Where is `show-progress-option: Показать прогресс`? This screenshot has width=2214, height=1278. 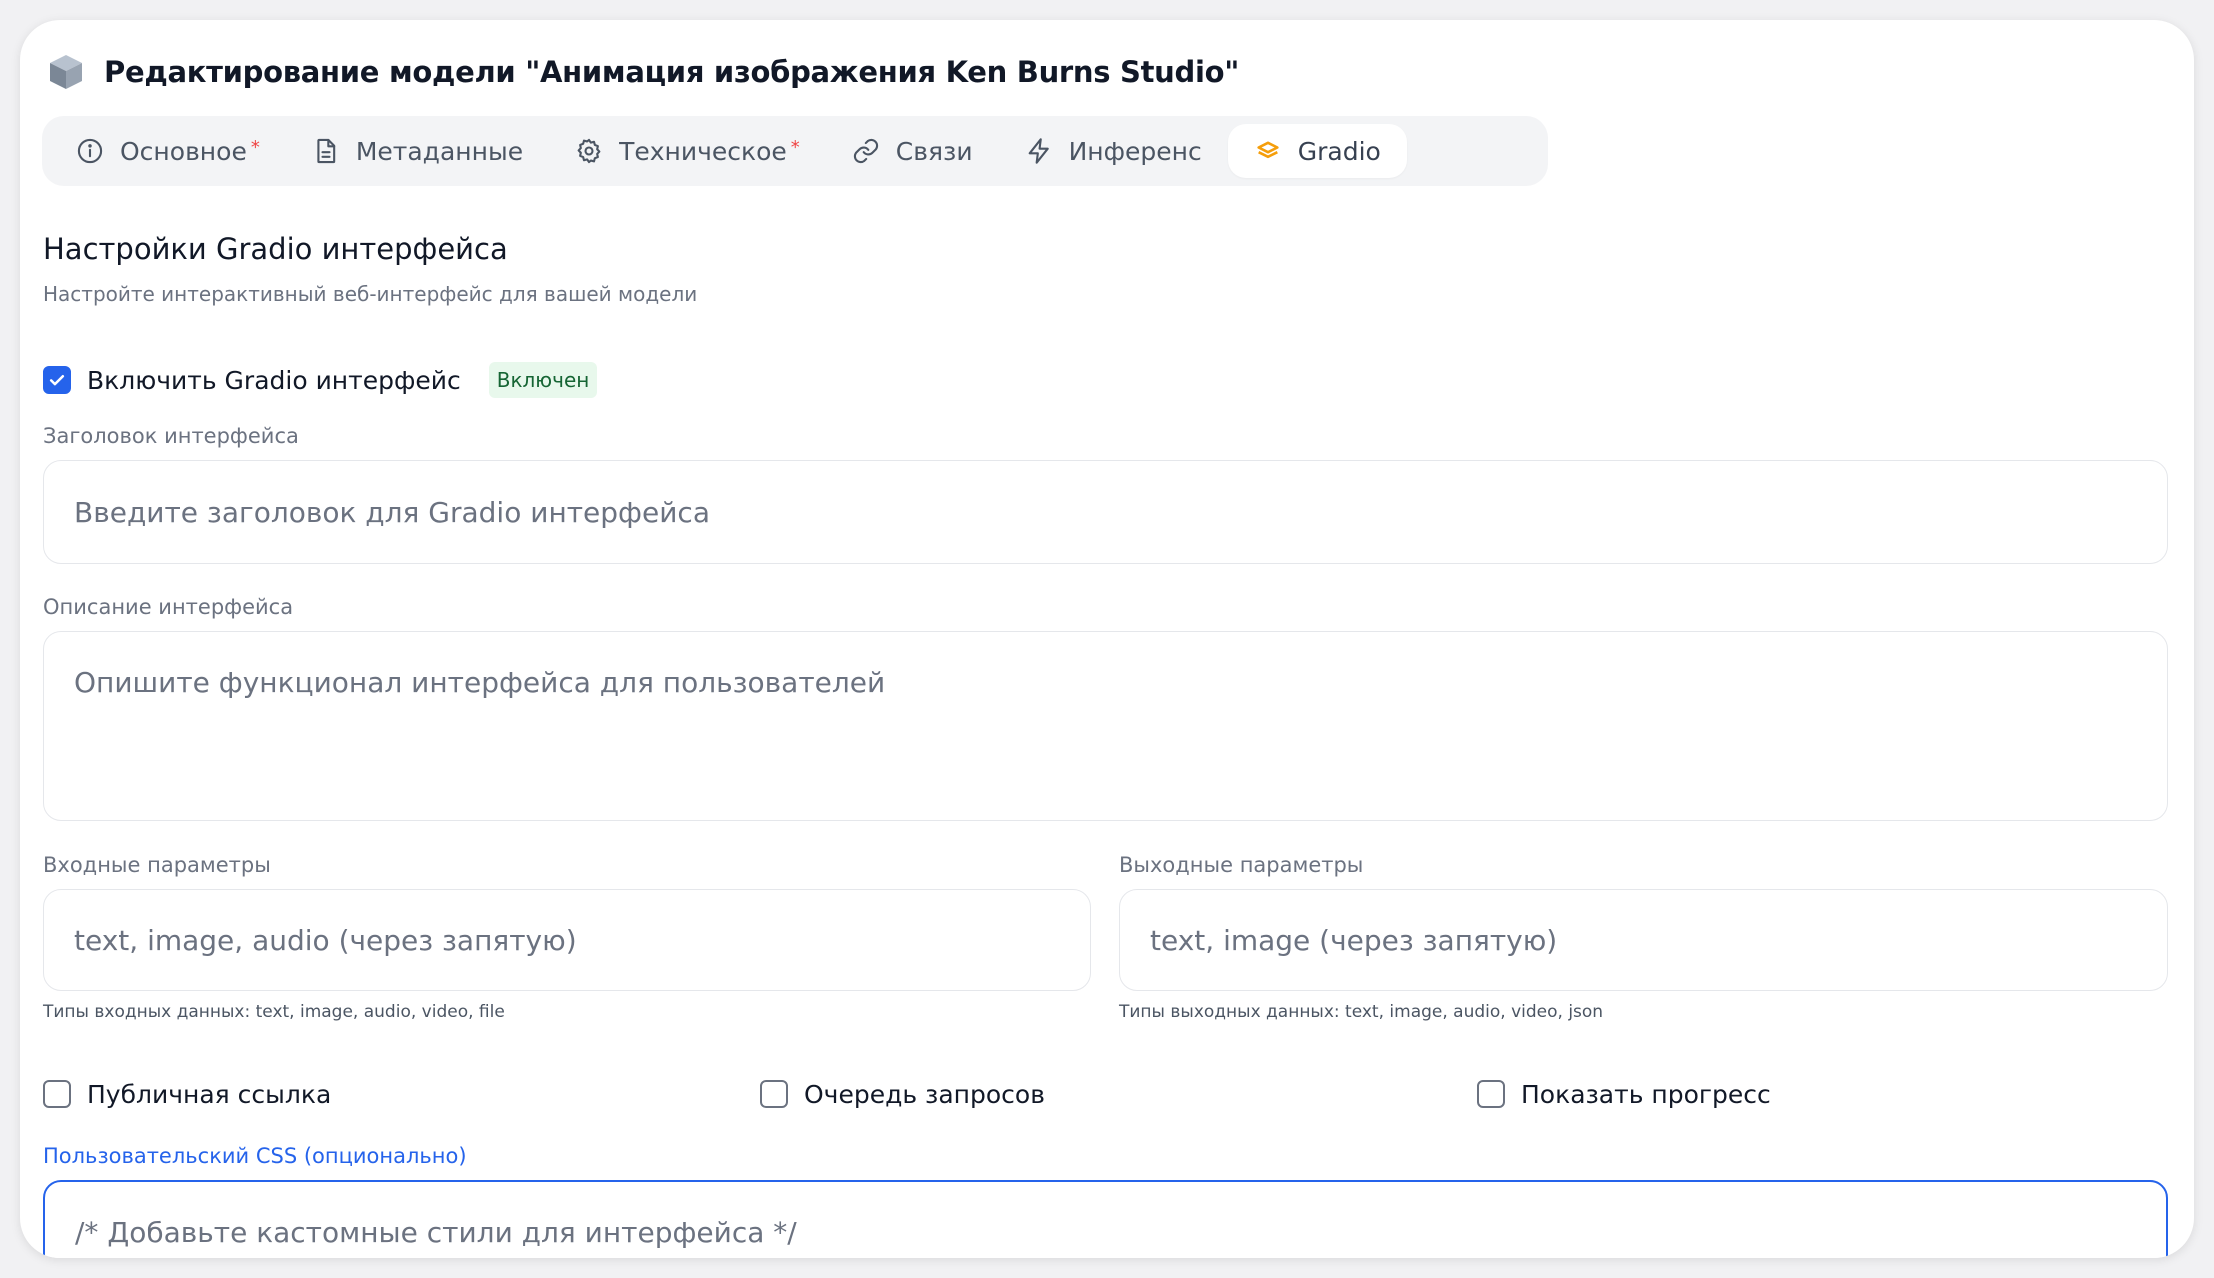
show-progress-option: Показать прогресс is located at coordinates (1624, 1094).